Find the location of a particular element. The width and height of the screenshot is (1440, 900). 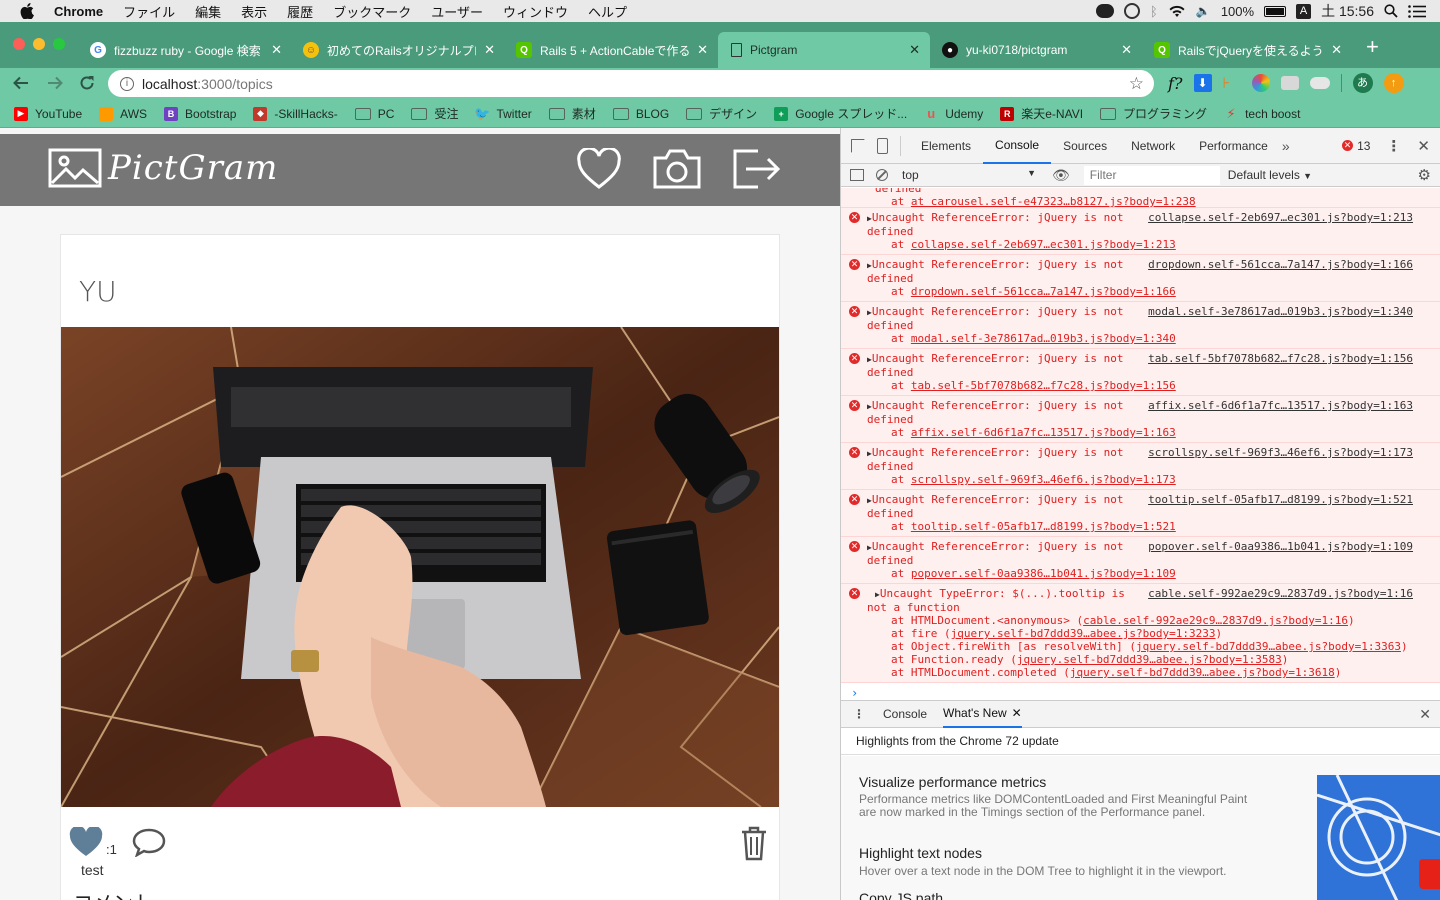

tab-performance: Performance is located at coordinates (1233, 146).